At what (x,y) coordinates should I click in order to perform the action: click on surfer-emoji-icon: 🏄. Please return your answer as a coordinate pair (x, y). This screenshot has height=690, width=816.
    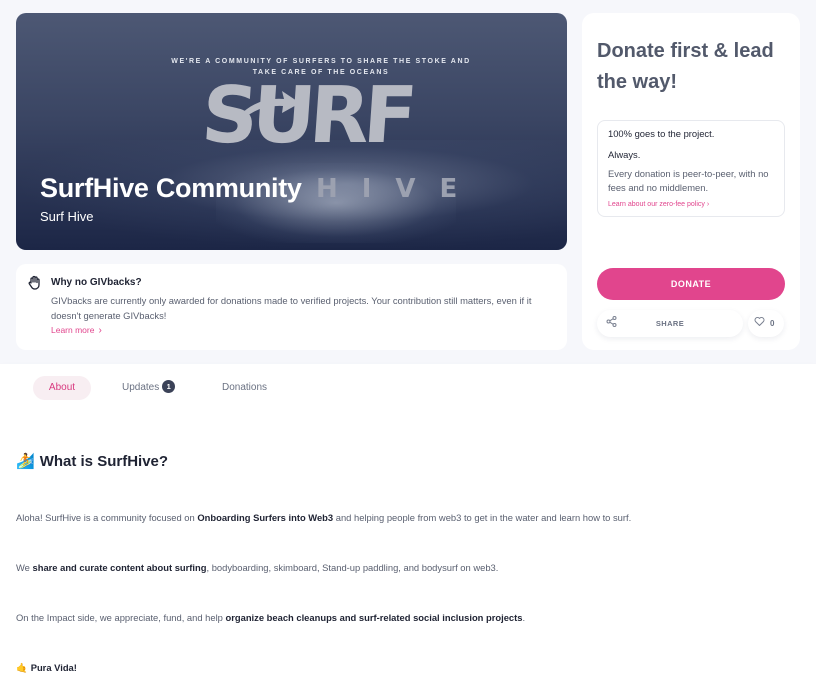
    Looking at the image, I should click on (25, 461).